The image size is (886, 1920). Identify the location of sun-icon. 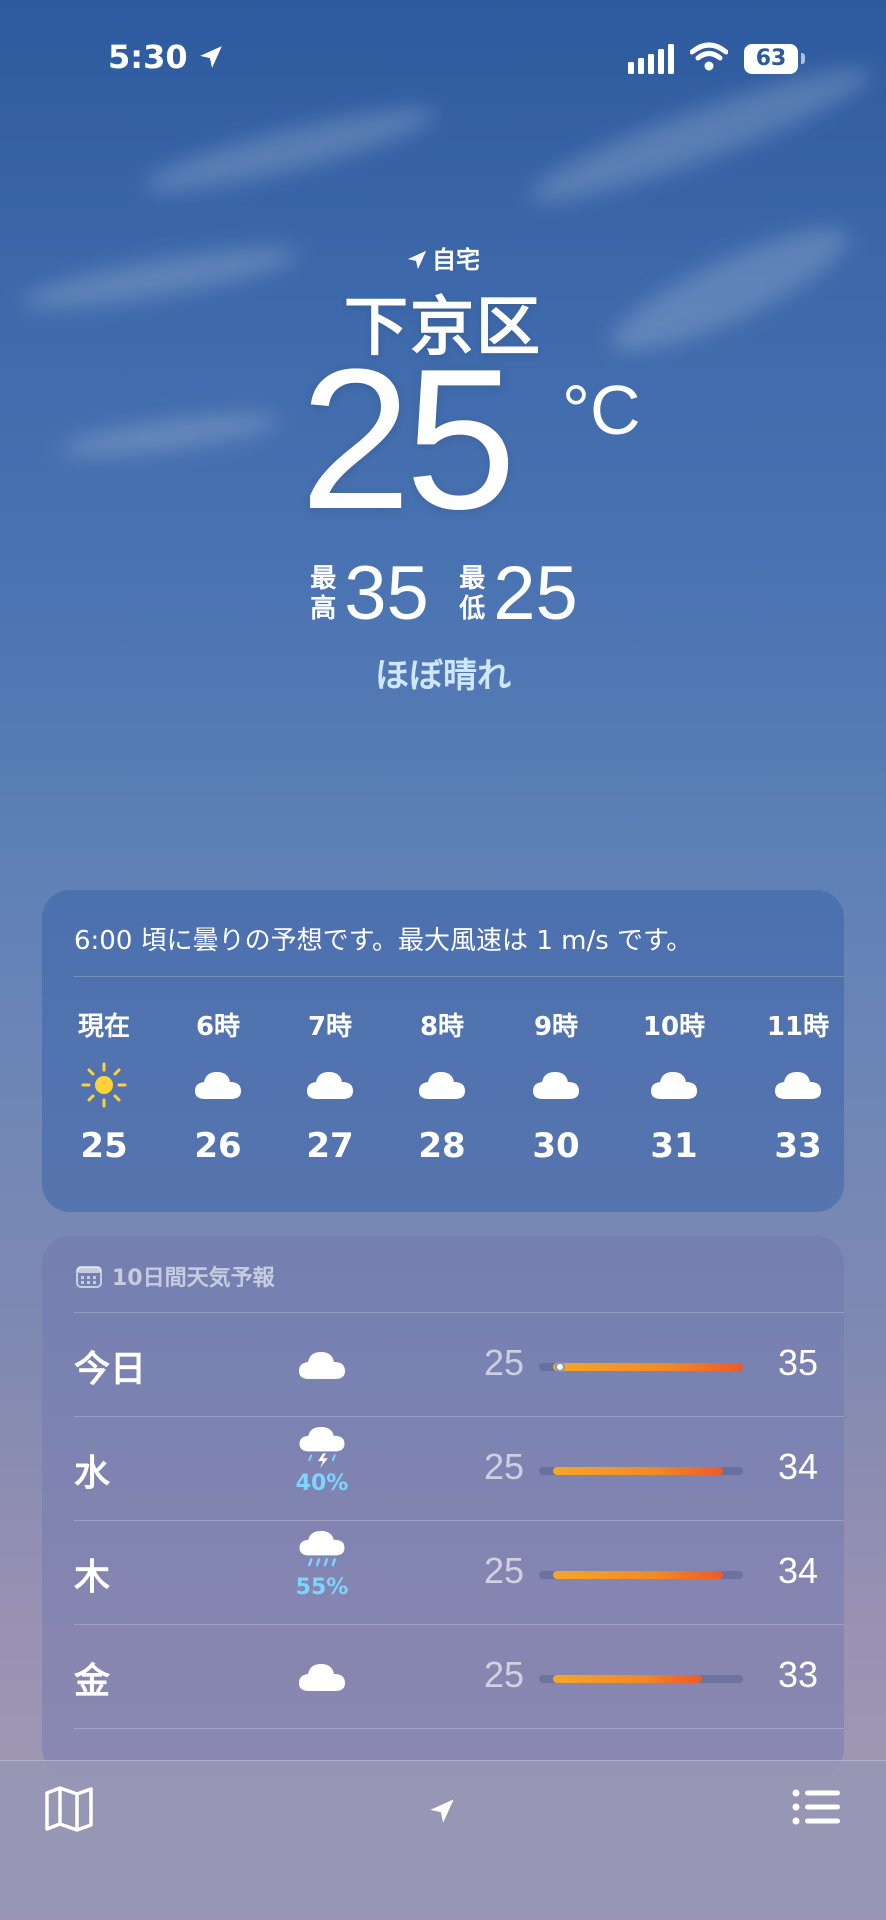
(104, 1085).